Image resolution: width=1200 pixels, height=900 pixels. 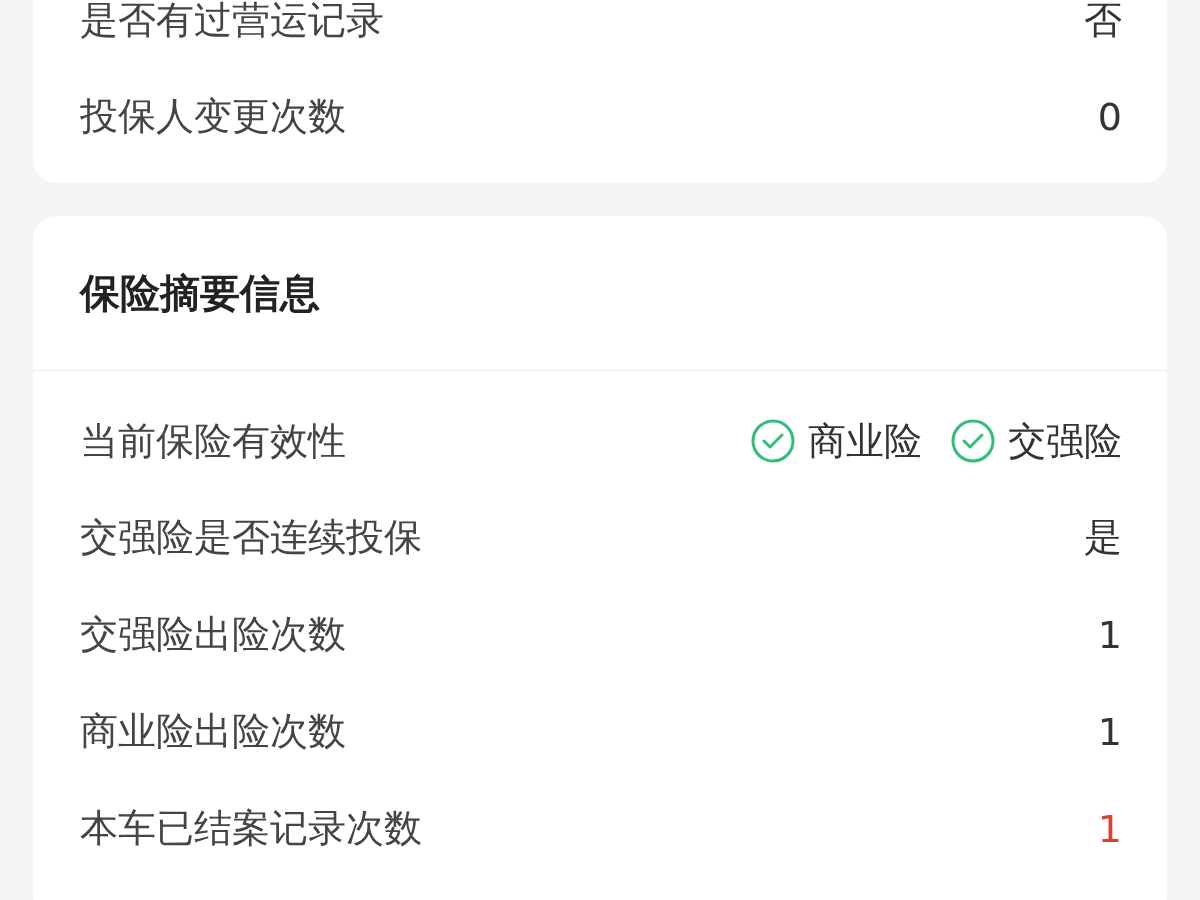 What do you see at coordinates (1065, 441) in the screenshot?
I see `insurance-type: 交强险` at bounding box center [1065, 441].